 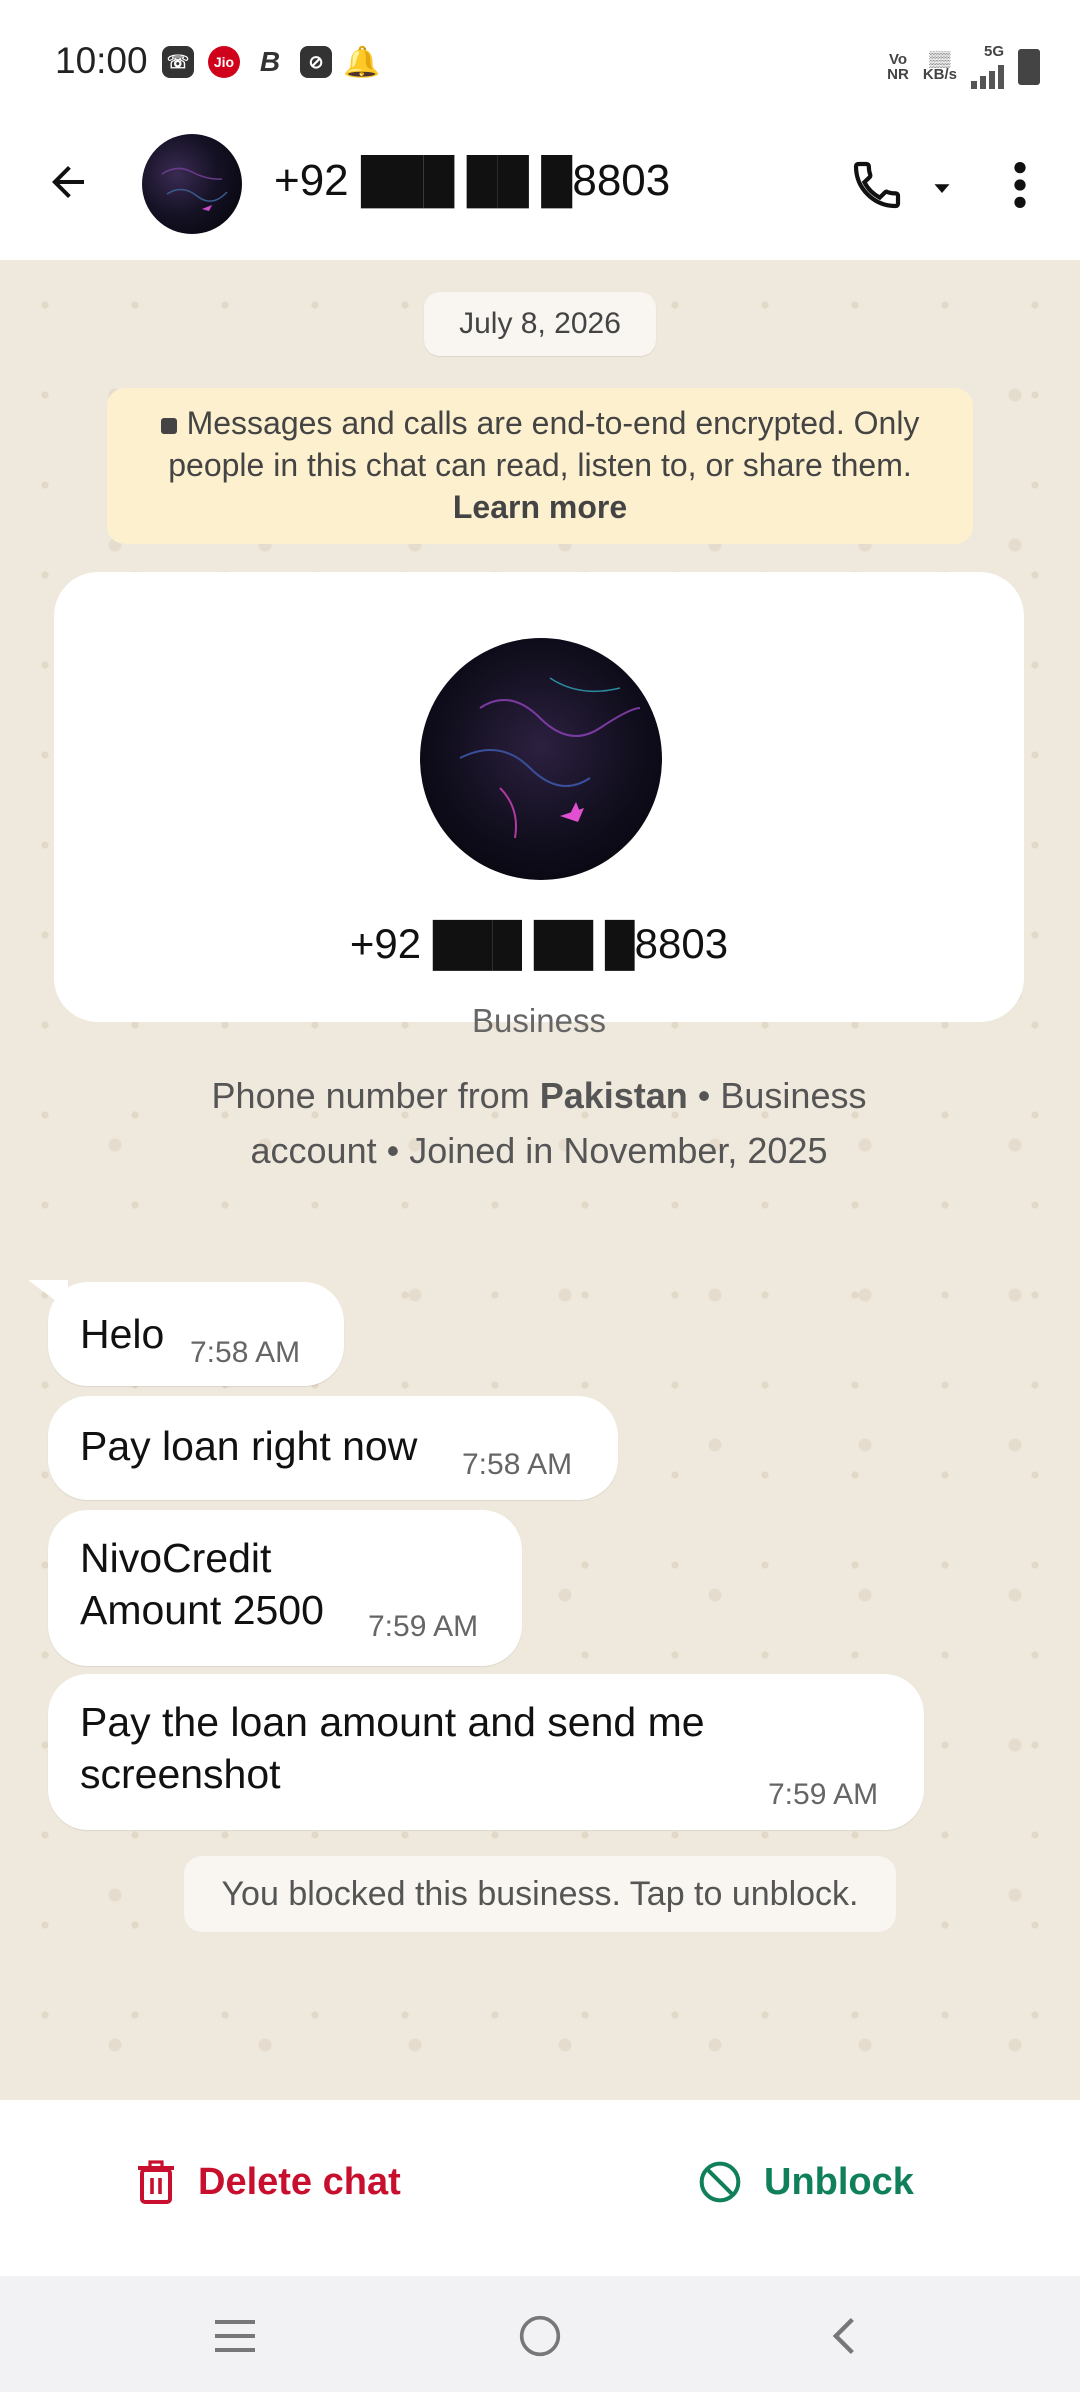 What do you see at coordinates (168, 426) in the screenshot?
I see `lock-icon` at bounding box center [168, 426].